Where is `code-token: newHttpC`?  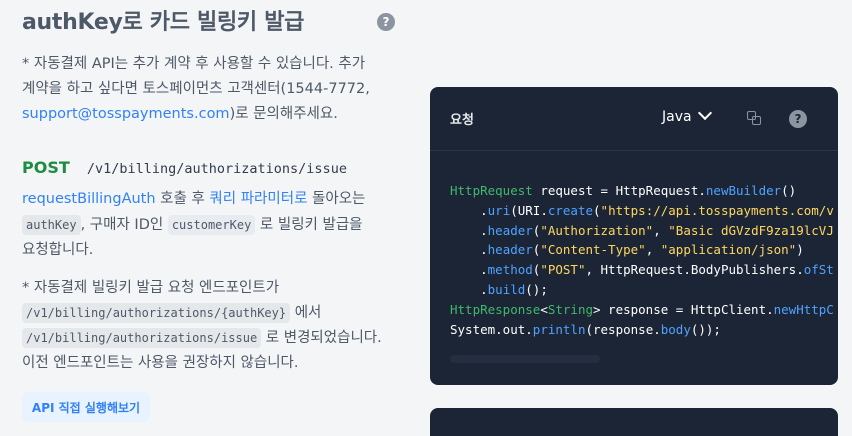
code-token: newHttpC is located at coordinates (803, 309).